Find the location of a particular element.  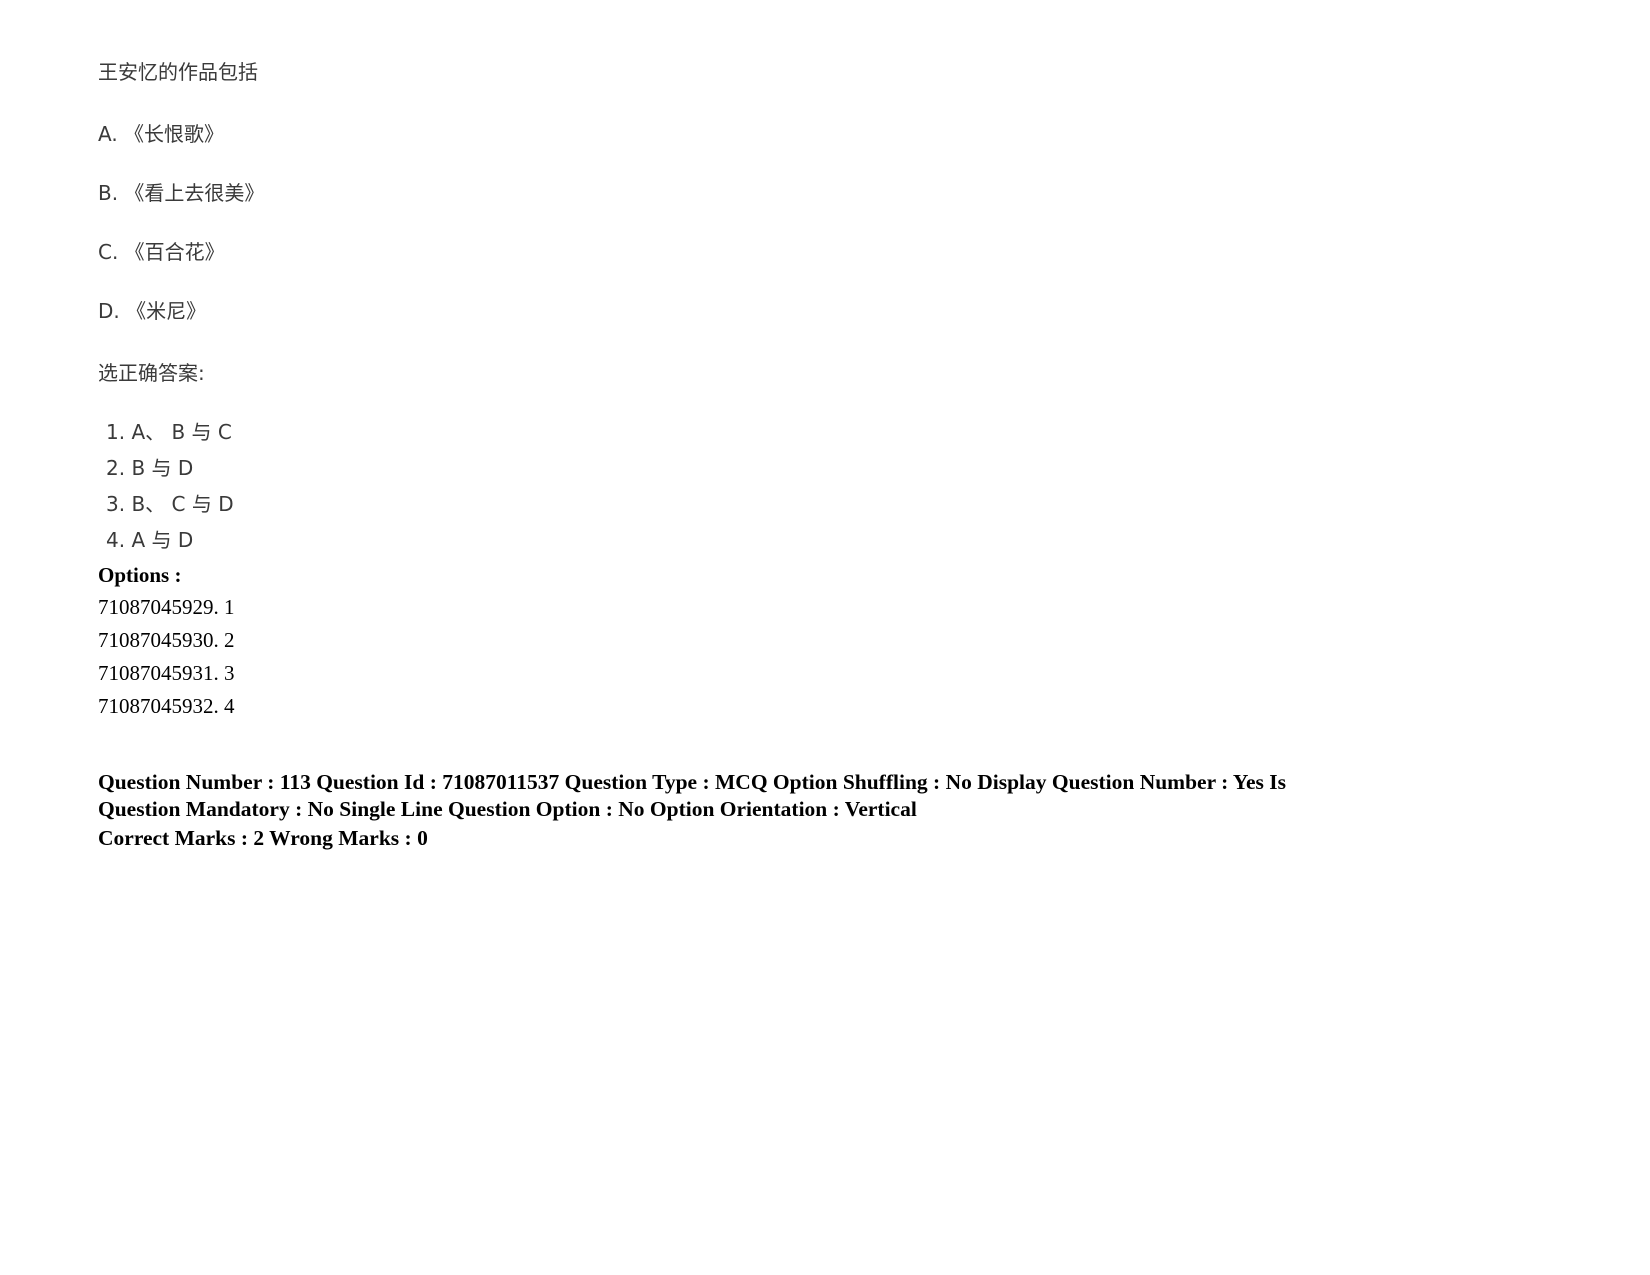

choice-item-d: D. 《米尼》 is located at coordinates (152, 311).